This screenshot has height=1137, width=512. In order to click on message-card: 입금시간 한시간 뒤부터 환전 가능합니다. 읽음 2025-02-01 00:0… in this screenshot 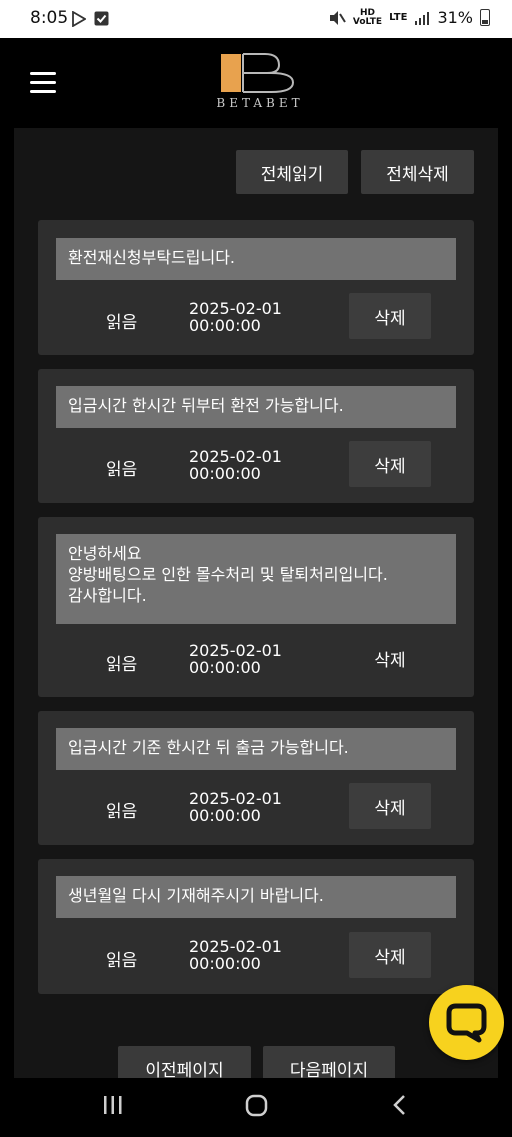, I will do `click(256, 436)`.